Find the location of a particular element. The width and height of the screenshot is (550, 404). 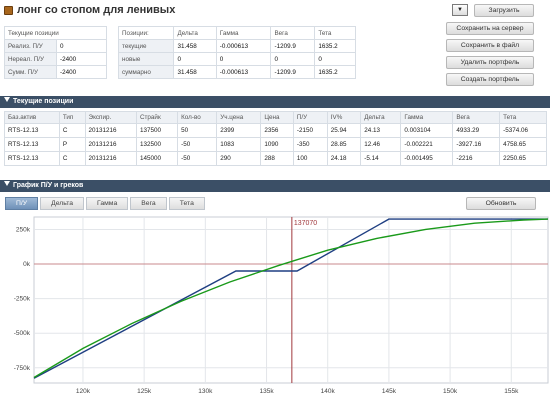

position-cell: -2150 is located at coordinates (310, 130).